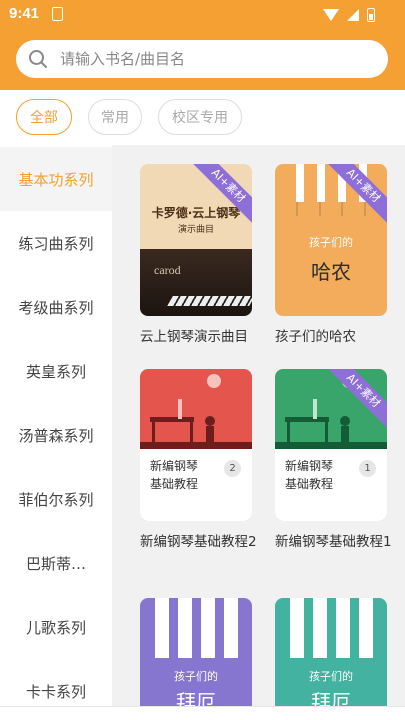  I want to click on cover-subtitle: 演示曲目, so click(195, 230).